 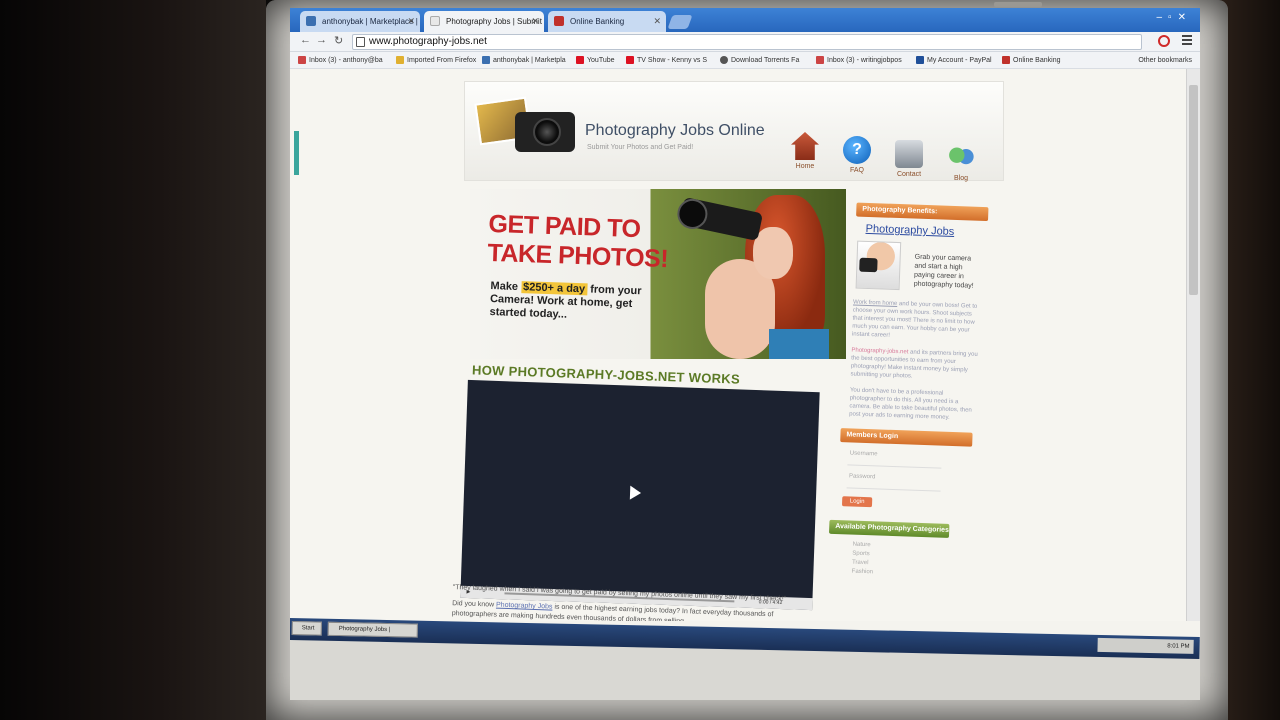 What do you see at coordinates (529, 60) in the screenshot?
I see `bookmark-label: anthonybak | Marketpla` at bounding box center [529, 60].